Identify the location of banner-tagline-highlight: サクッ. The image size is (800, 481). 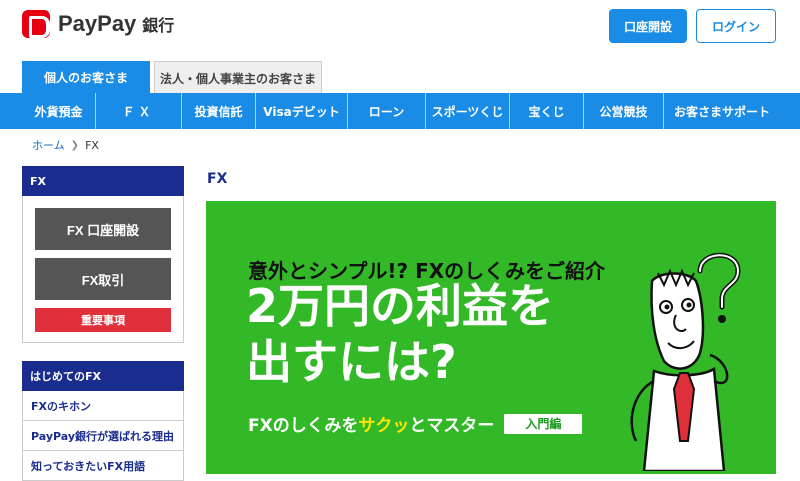
(384, 426).